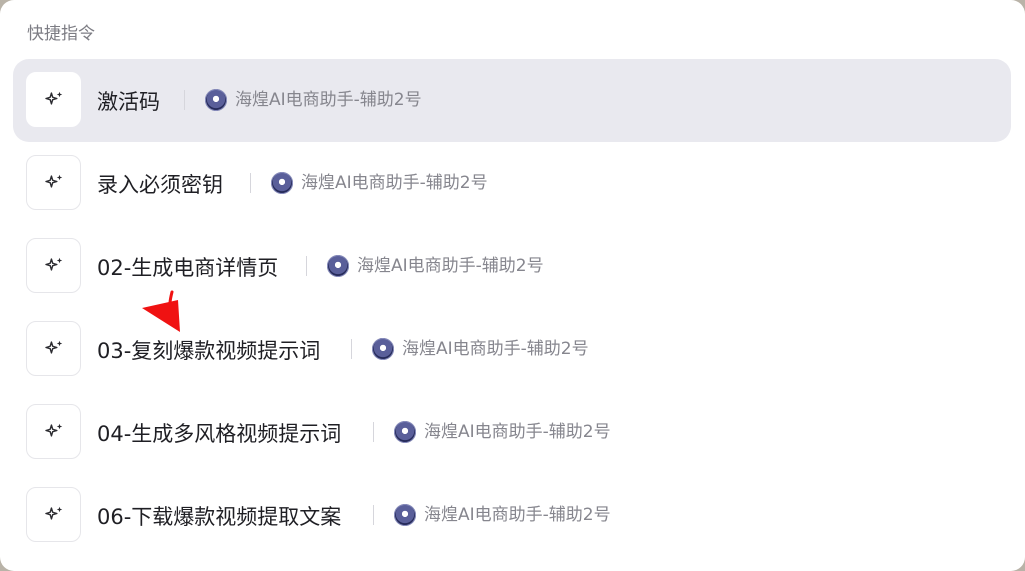 The height and width of the screenshot is (571, 1025). Describe the element at coordinates (512, 100) in the screenshot. I see `command-item-activation-code: 激活码 海煌AI电商助手-辅助2号` at that location.